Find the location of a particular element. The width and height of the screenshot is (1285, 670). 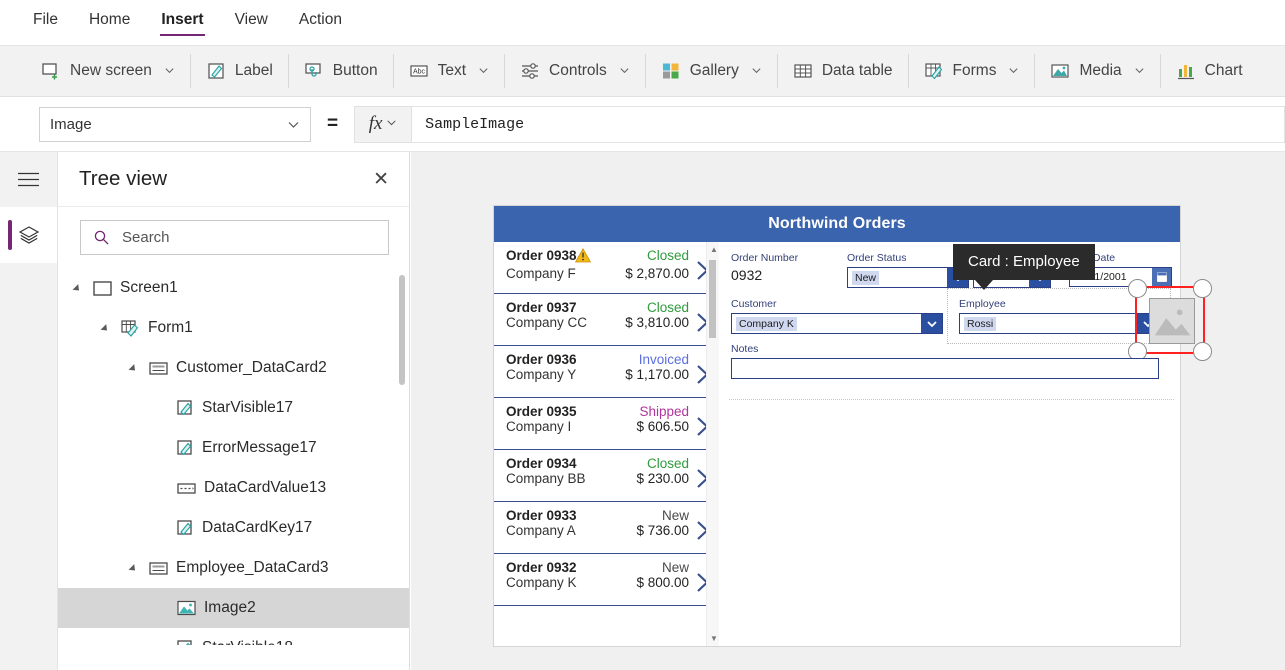

label-control-icon is located at coordinates (185, 528).